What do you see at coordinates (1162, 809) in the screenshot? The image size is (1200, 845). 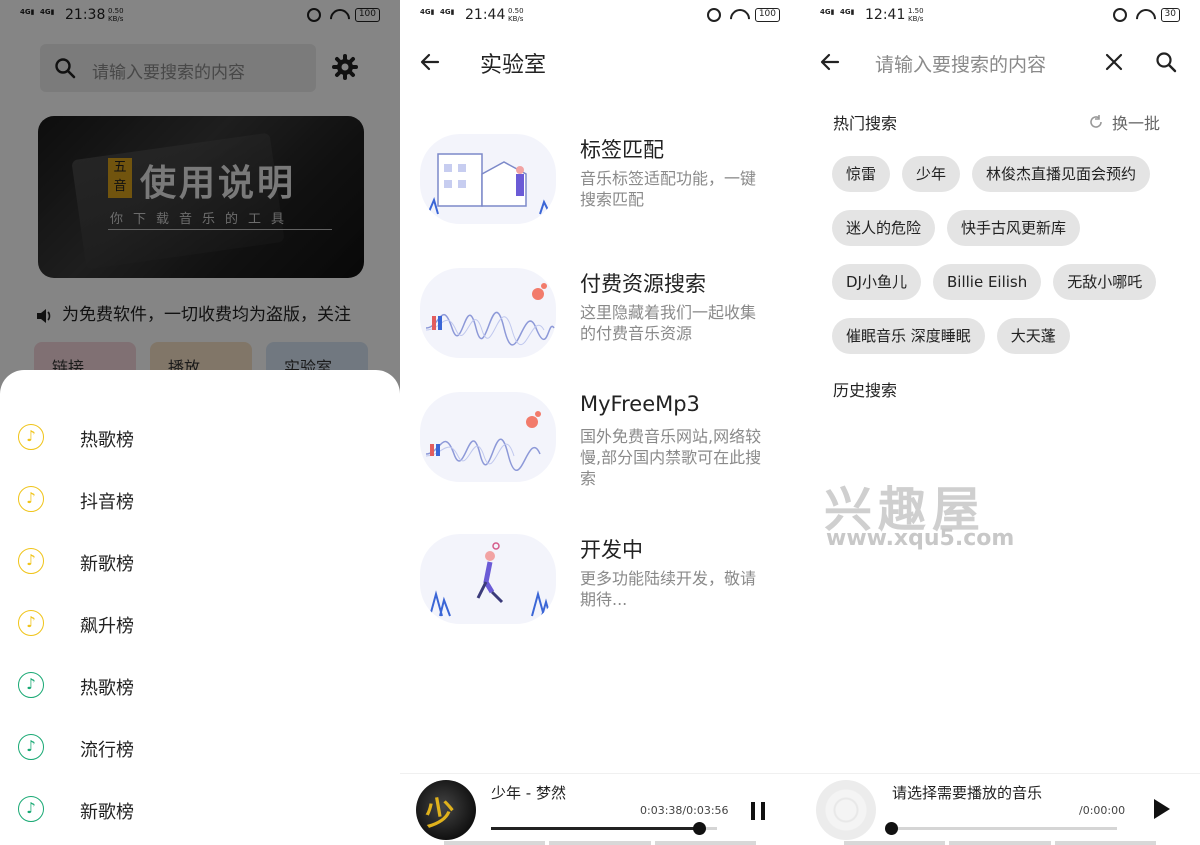 I see `play-icon` at bounding box center [1162, 809].